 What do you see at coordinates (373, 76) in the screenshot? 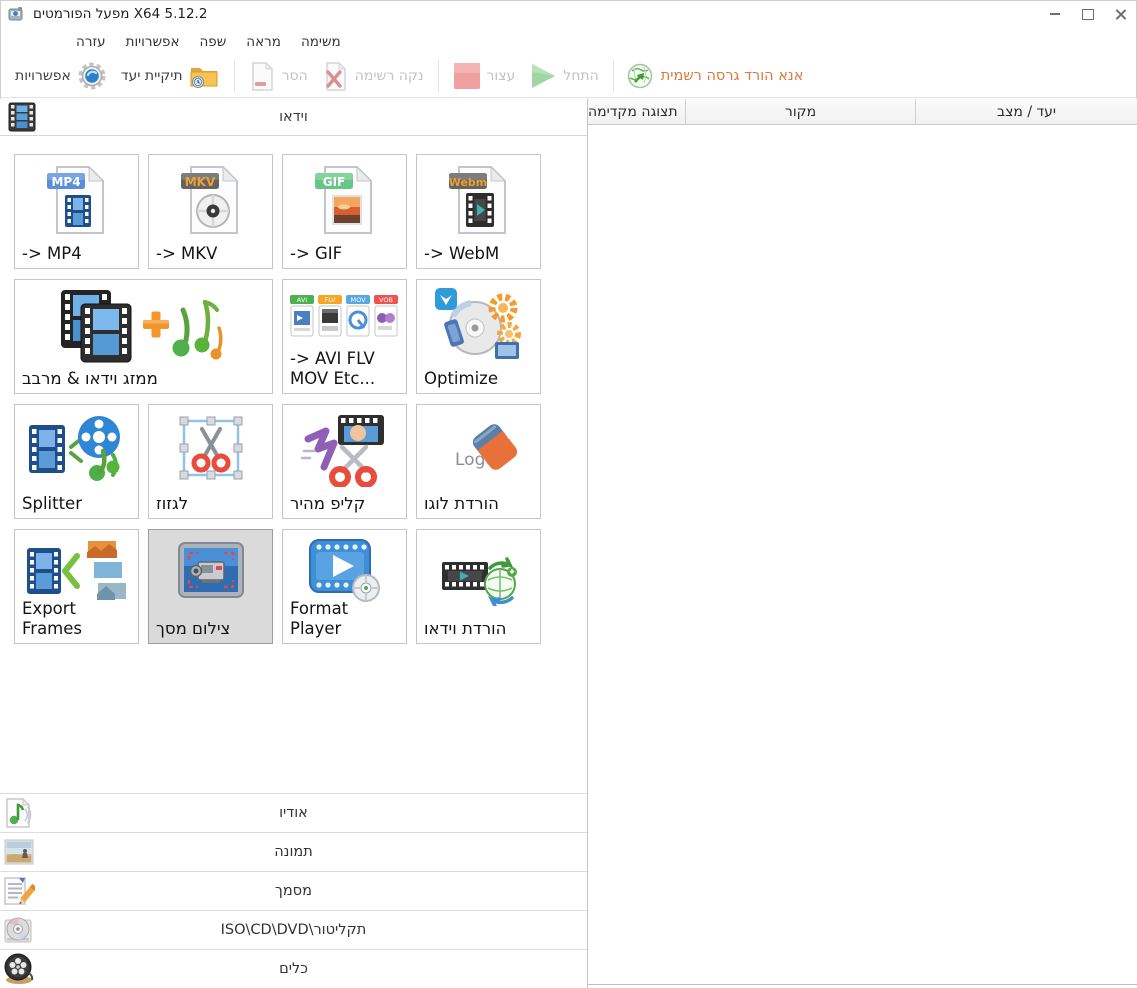
I see `clear-list-button: נקה רשימה` at bounding box center [373, 76].